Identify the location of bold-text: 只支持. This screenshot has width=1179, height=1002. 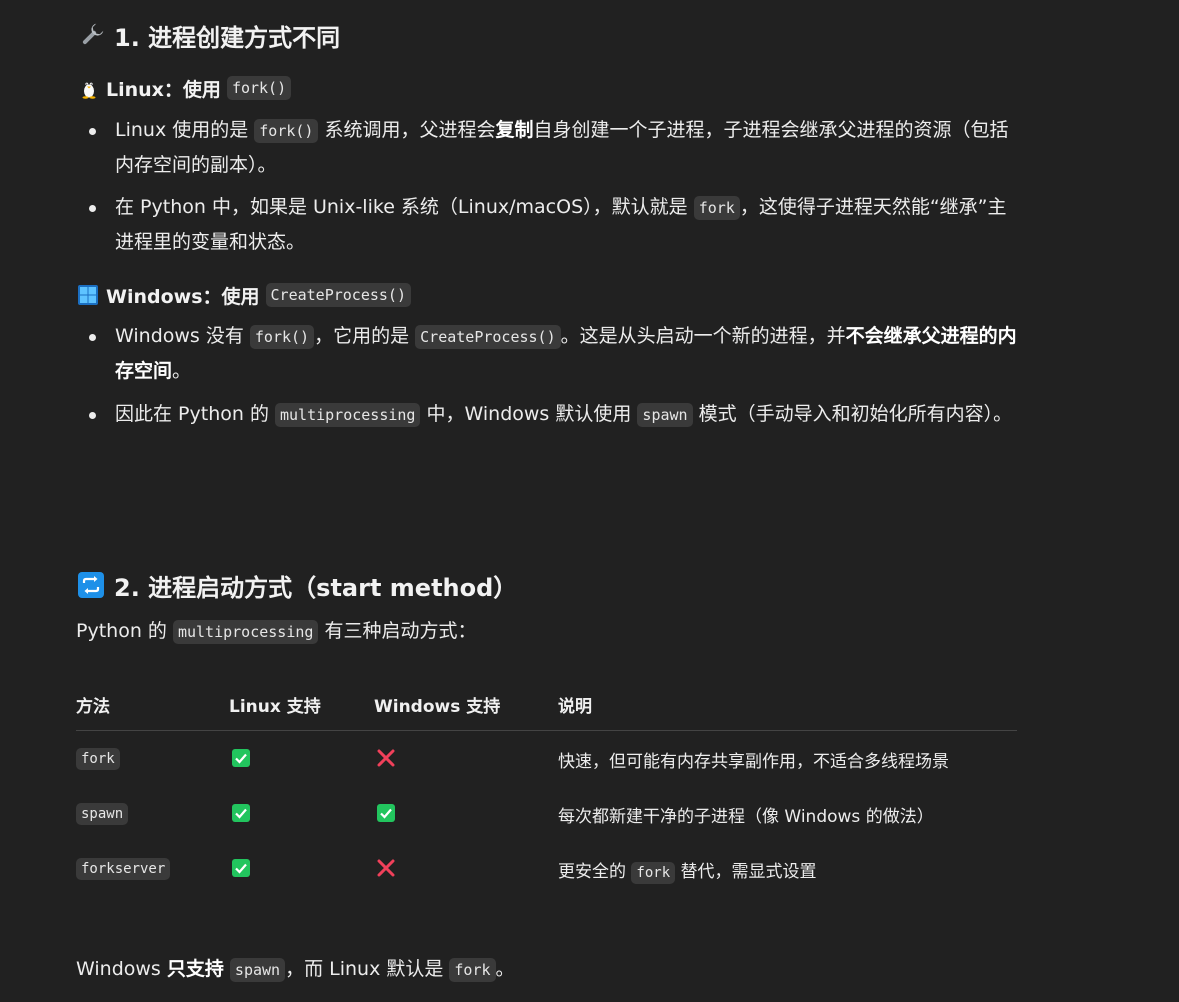
(195, 969).